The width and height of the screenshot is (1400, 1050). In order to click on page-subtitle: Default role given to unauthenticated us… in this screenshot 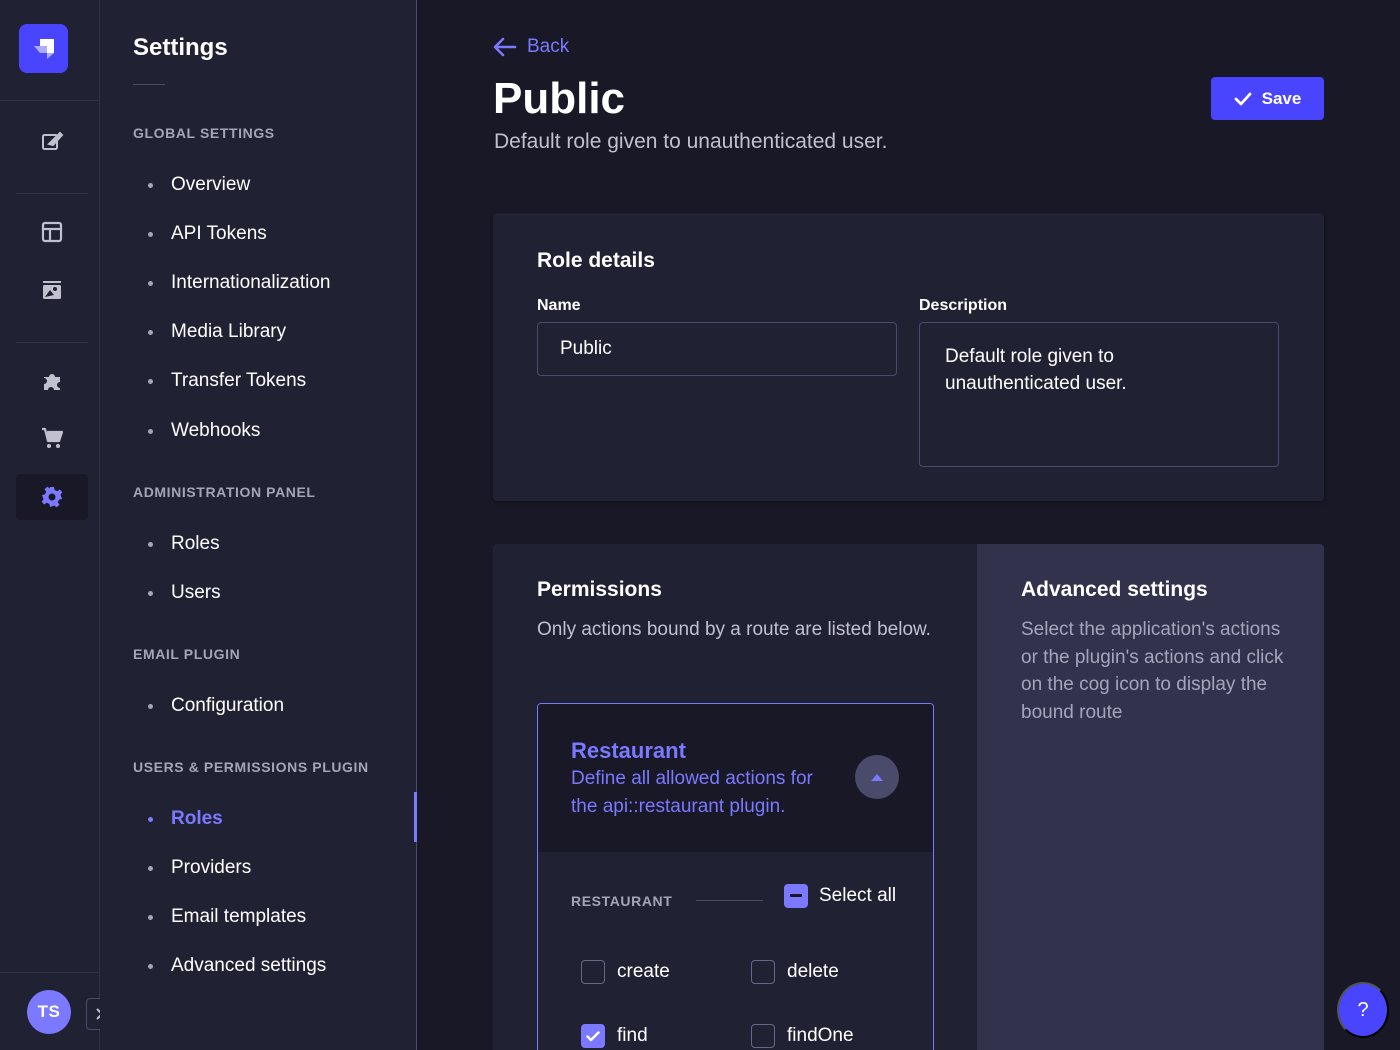, I will do `click(691, 141)`.